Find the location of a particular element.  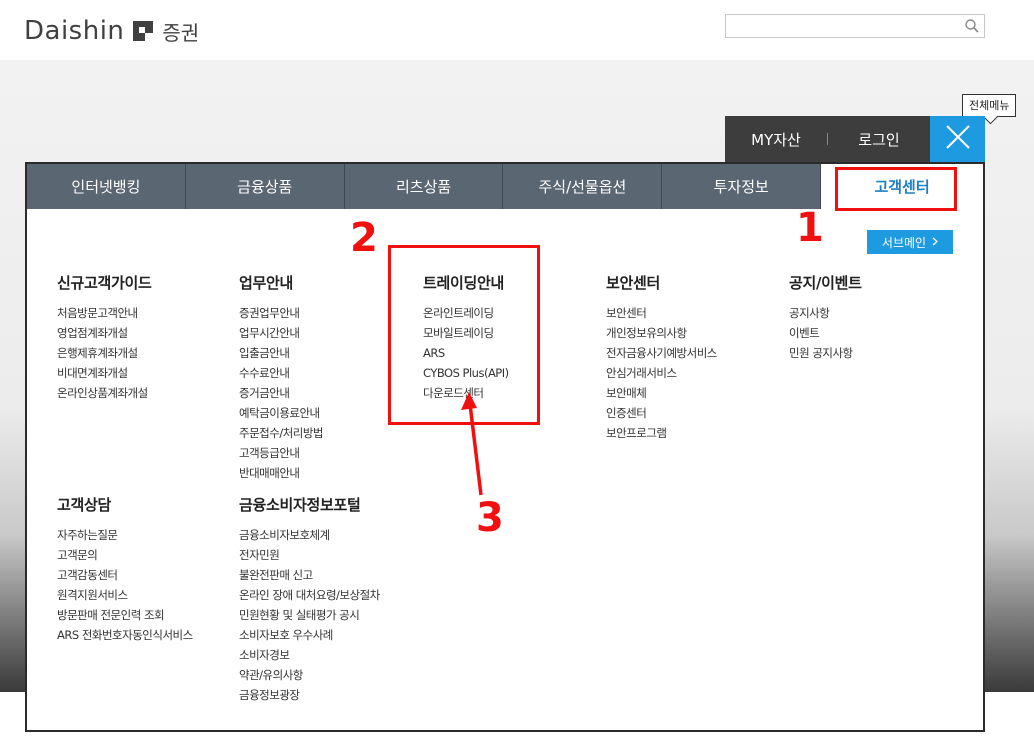

menu-link: 수수료안내 is located at coordinates (281, 373).